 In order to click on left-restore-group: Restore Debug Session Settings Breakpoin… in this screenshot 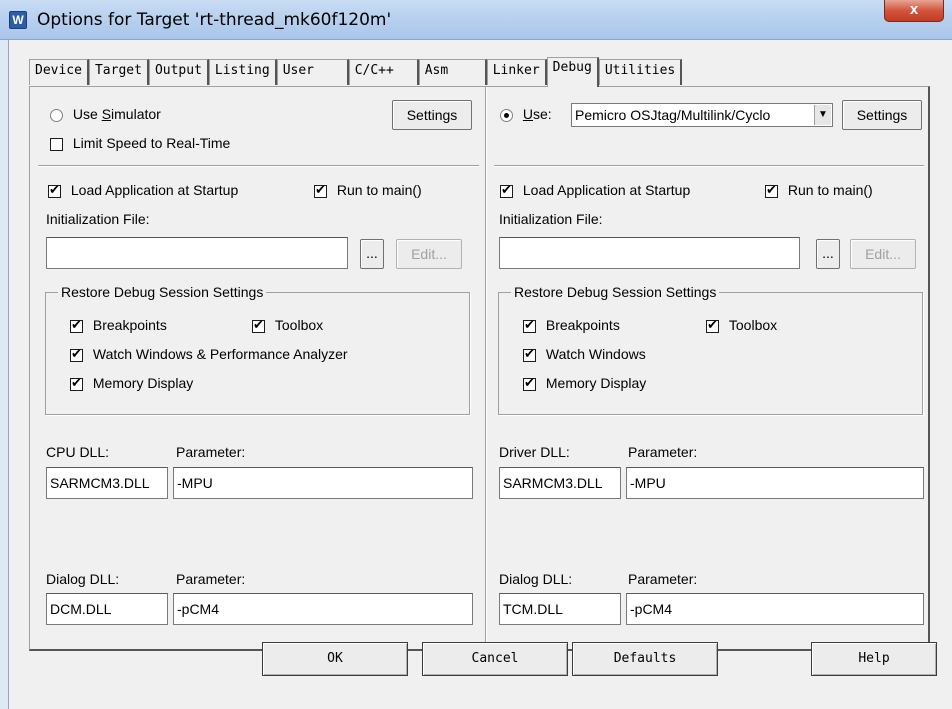, I will do `click(257, 349)`.